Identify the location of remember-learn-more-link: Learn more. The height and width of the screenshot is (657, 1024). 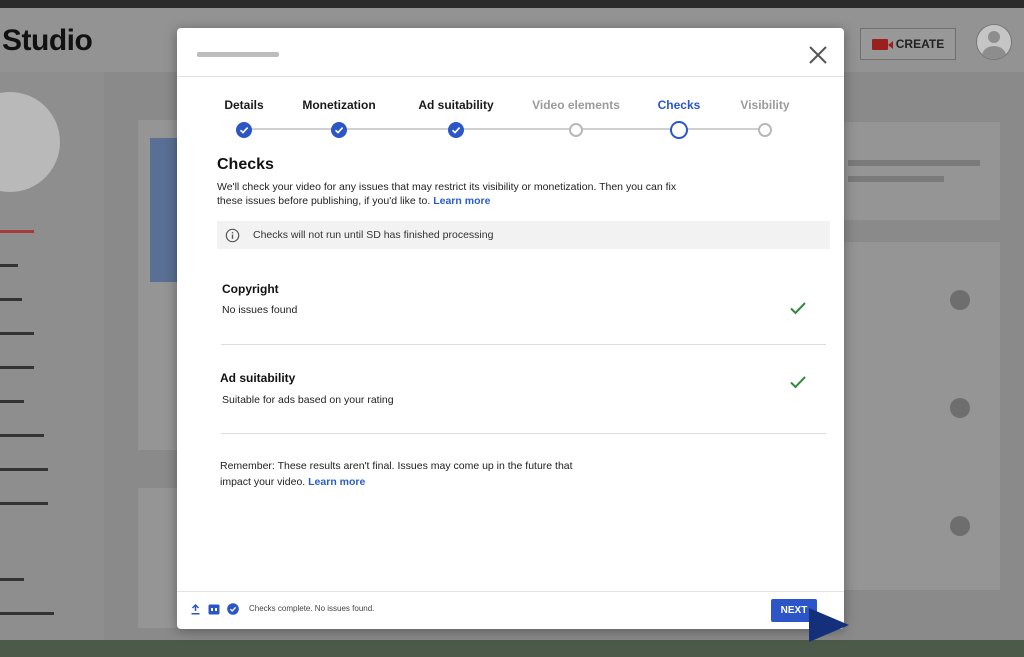
(336, 482).